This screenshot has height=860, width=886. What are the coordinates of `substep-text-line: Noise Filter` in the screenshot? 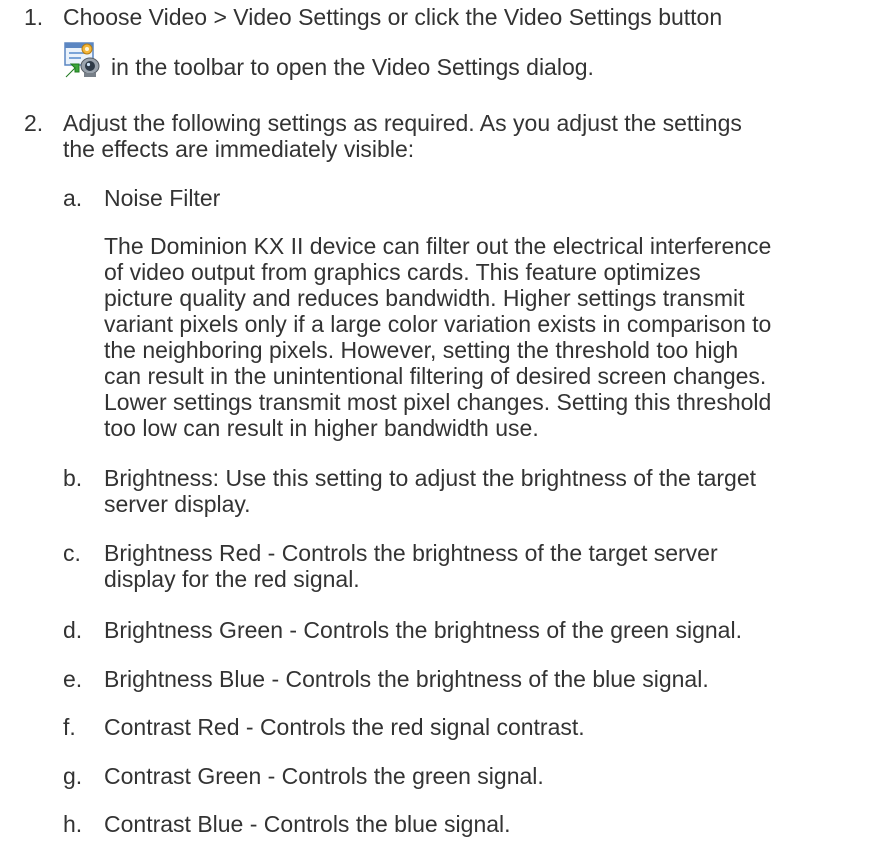 It's located at (162, 198).